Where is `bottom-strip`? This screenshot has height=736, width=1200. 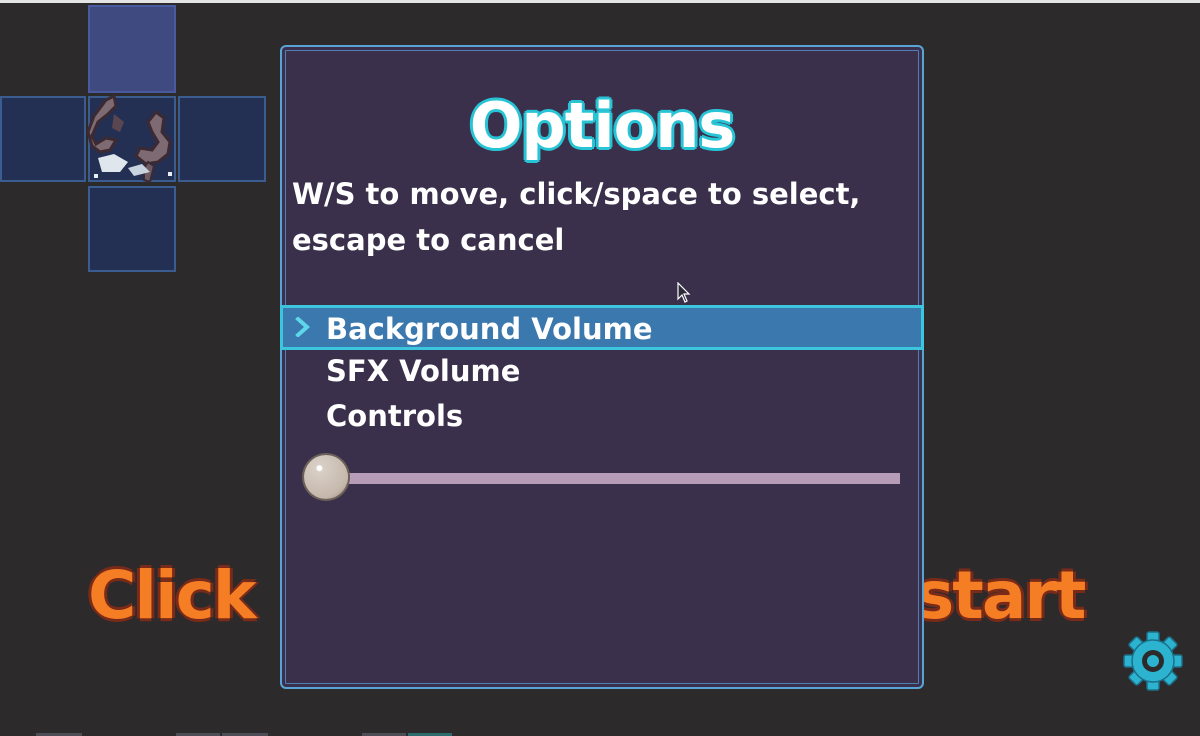
bottom-strip is located at coordinates (600, 733).